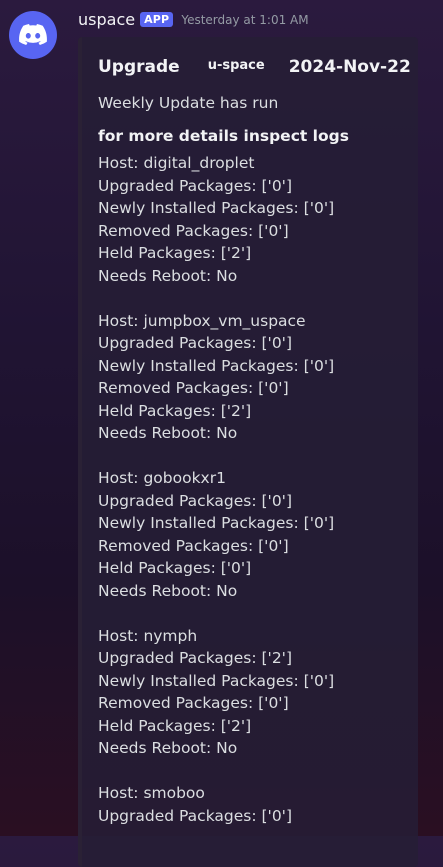  I want to click on host-name: Host: nymph, so click(148, 635).